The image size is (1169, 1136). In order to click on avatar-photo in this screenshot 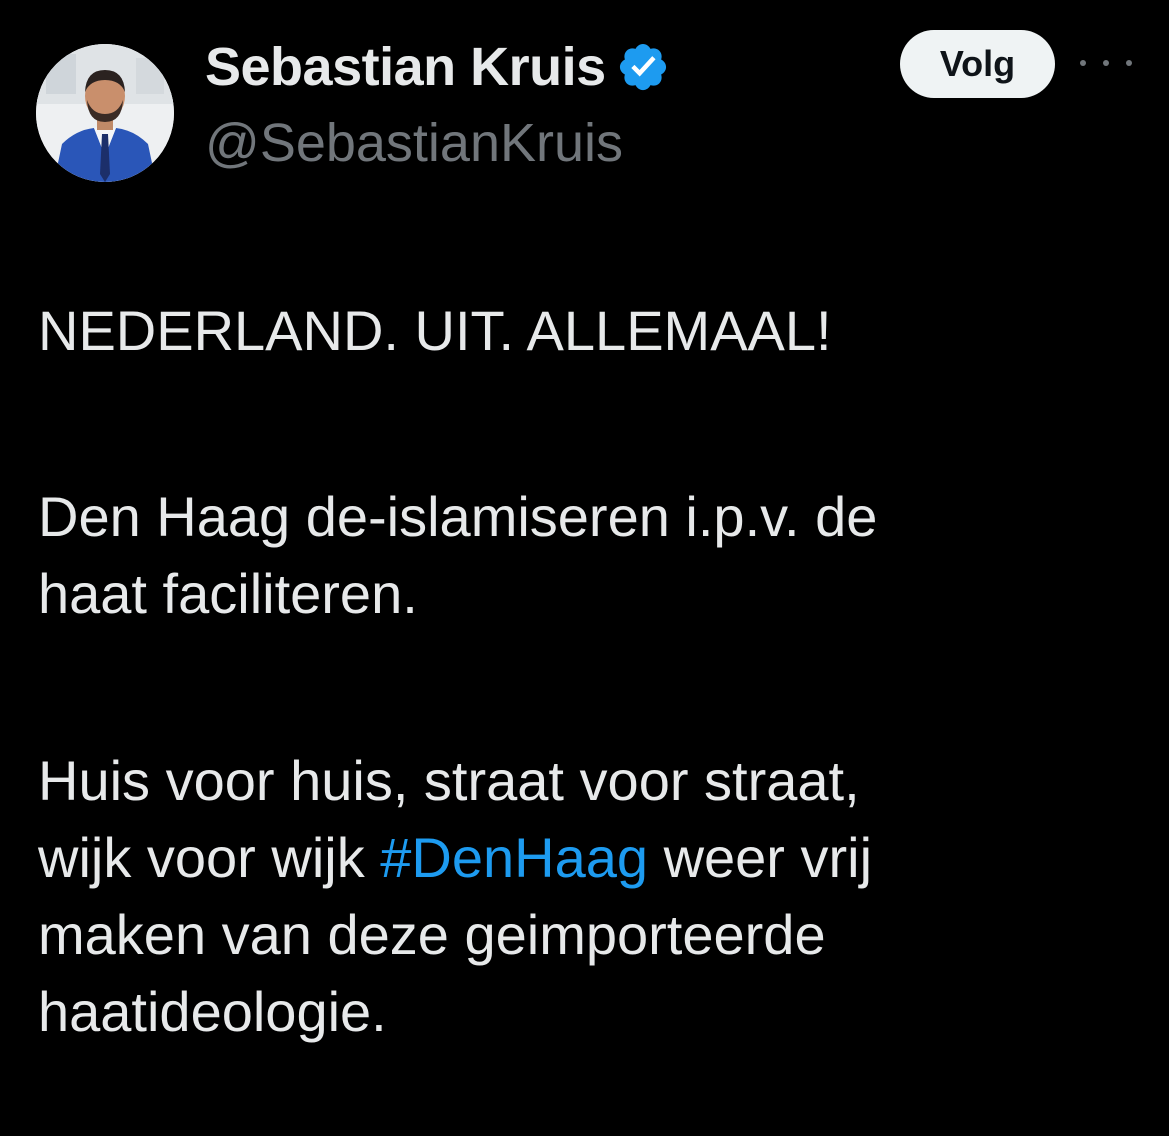, I will do `click(105, 113)`.